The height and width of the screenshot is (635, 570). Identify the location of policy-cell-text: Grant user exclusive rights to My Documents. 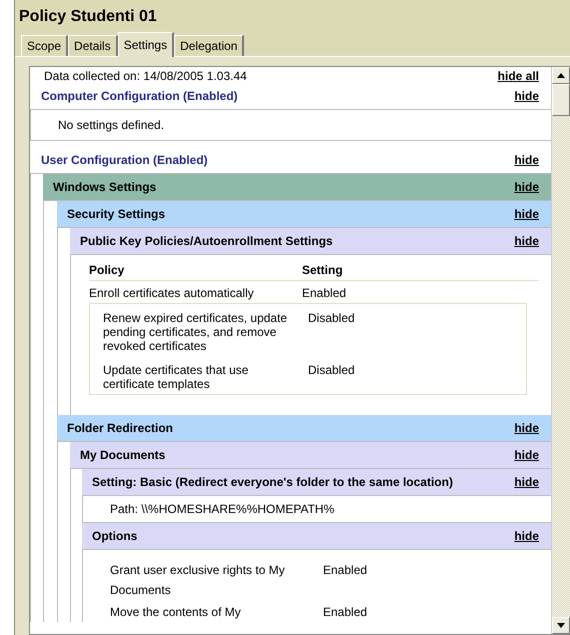
(198, 580).